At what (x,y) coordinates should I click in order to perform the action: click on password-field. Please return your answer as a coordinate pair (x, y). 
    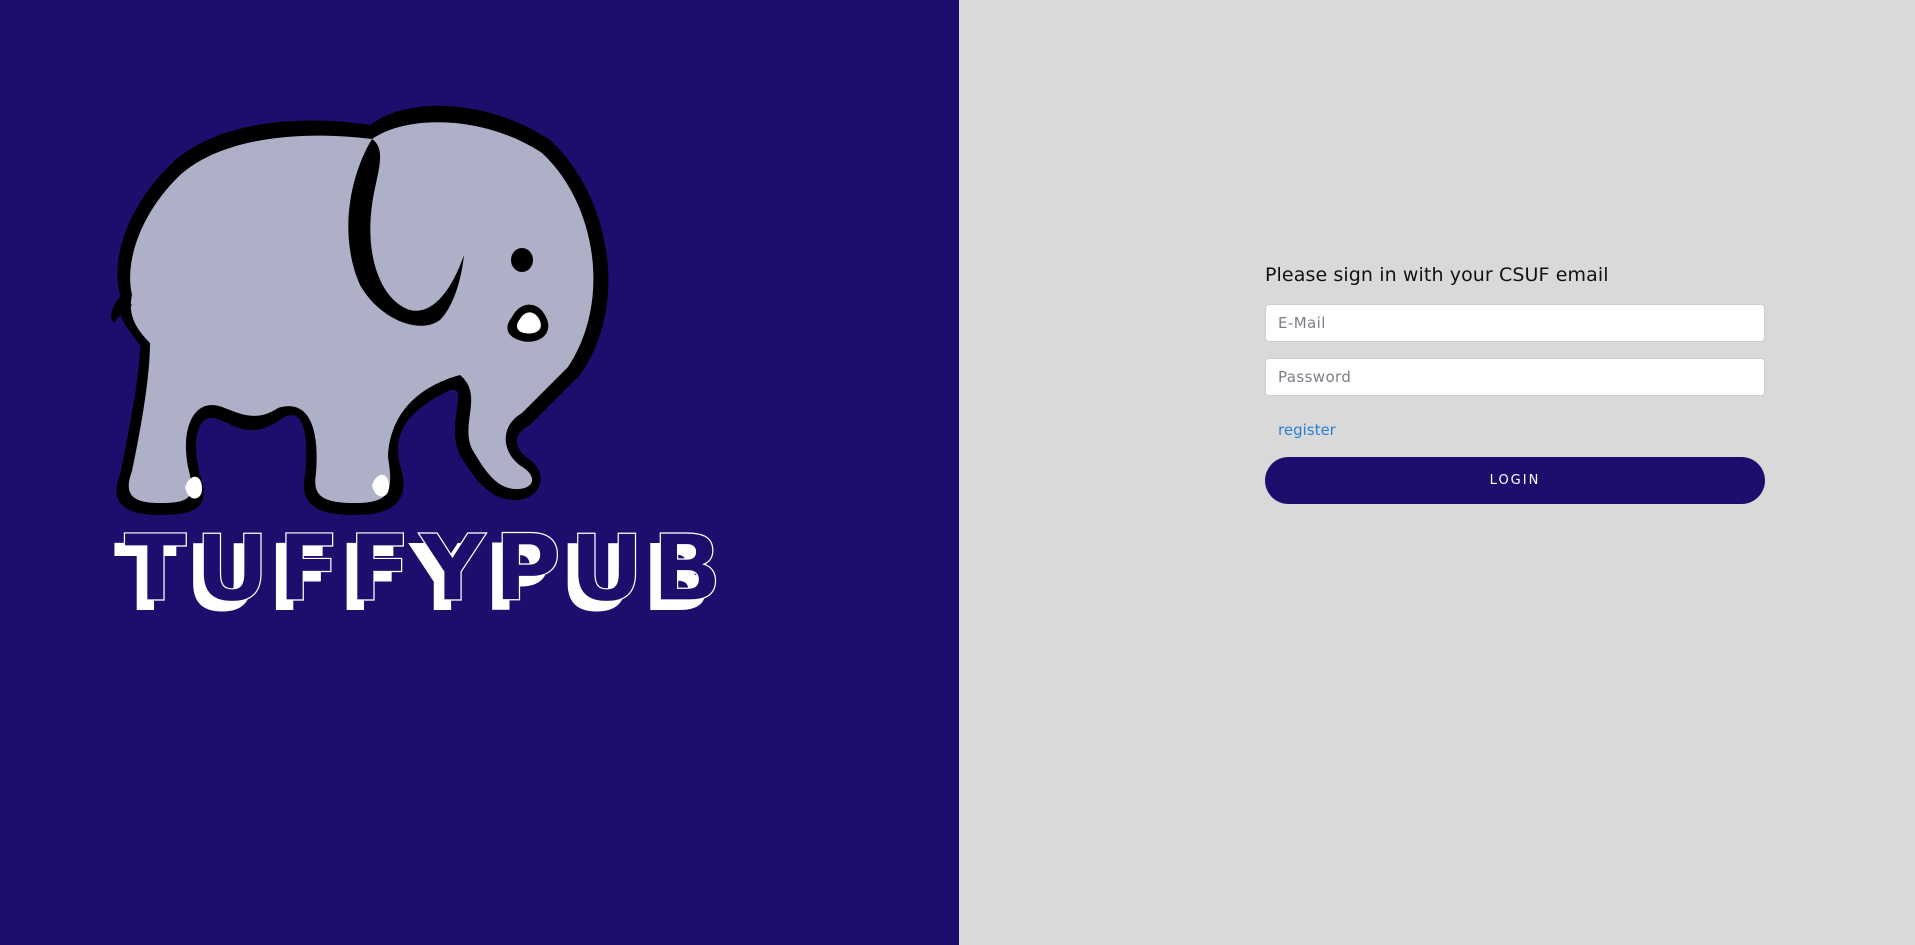
    Looking at the image, I should click on (1515, 377).